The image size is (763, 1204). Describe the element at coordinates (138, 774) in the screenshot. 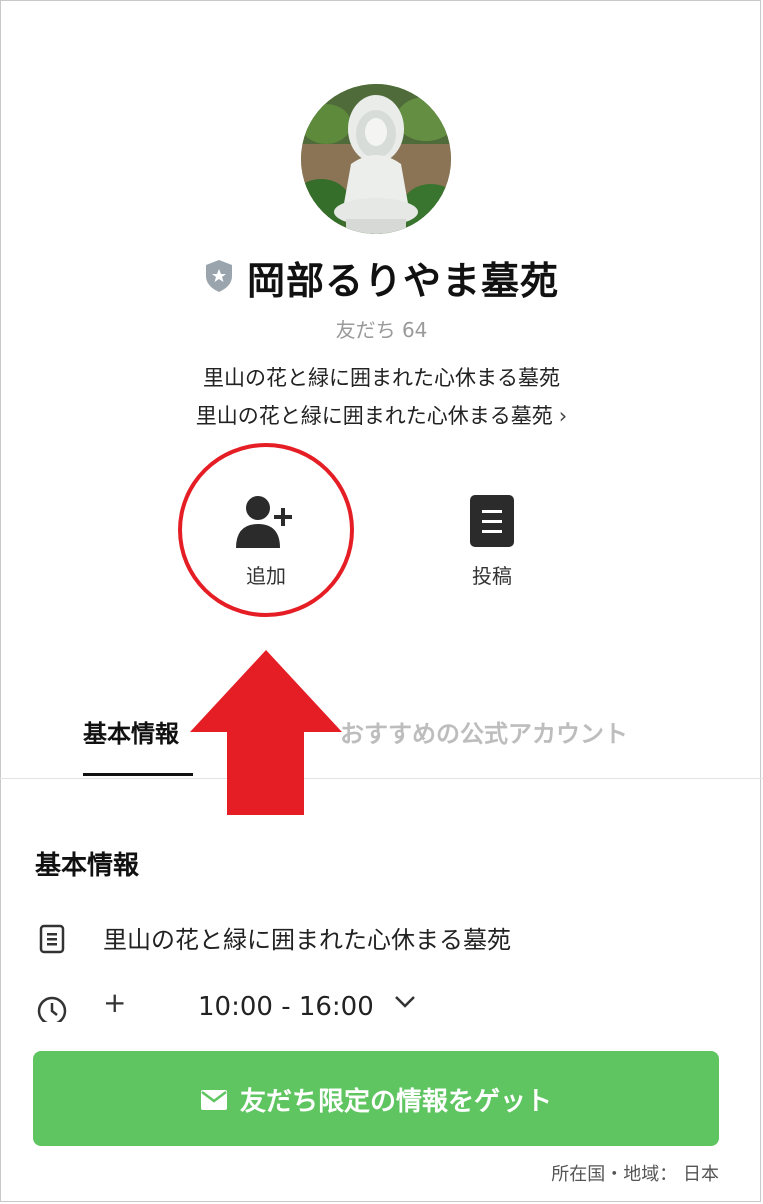

I see `active-tab-indicator` at that location.